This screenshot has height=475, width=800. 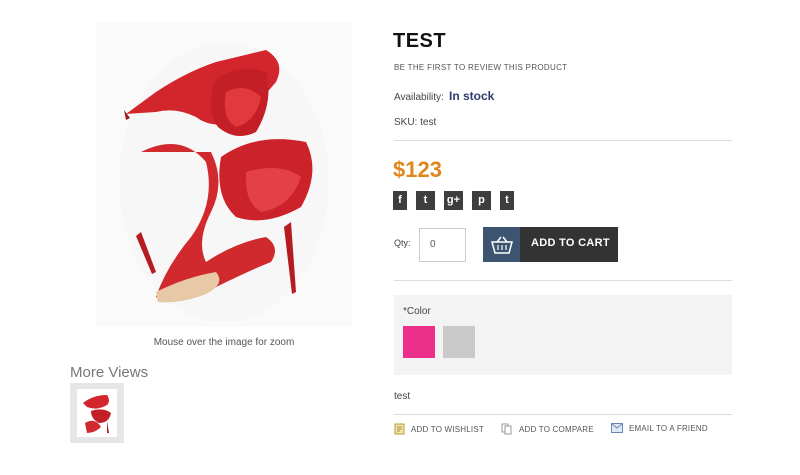 I want to click on wishlist-label: ADD TO WISHLIST, so click(x=447, y=429).